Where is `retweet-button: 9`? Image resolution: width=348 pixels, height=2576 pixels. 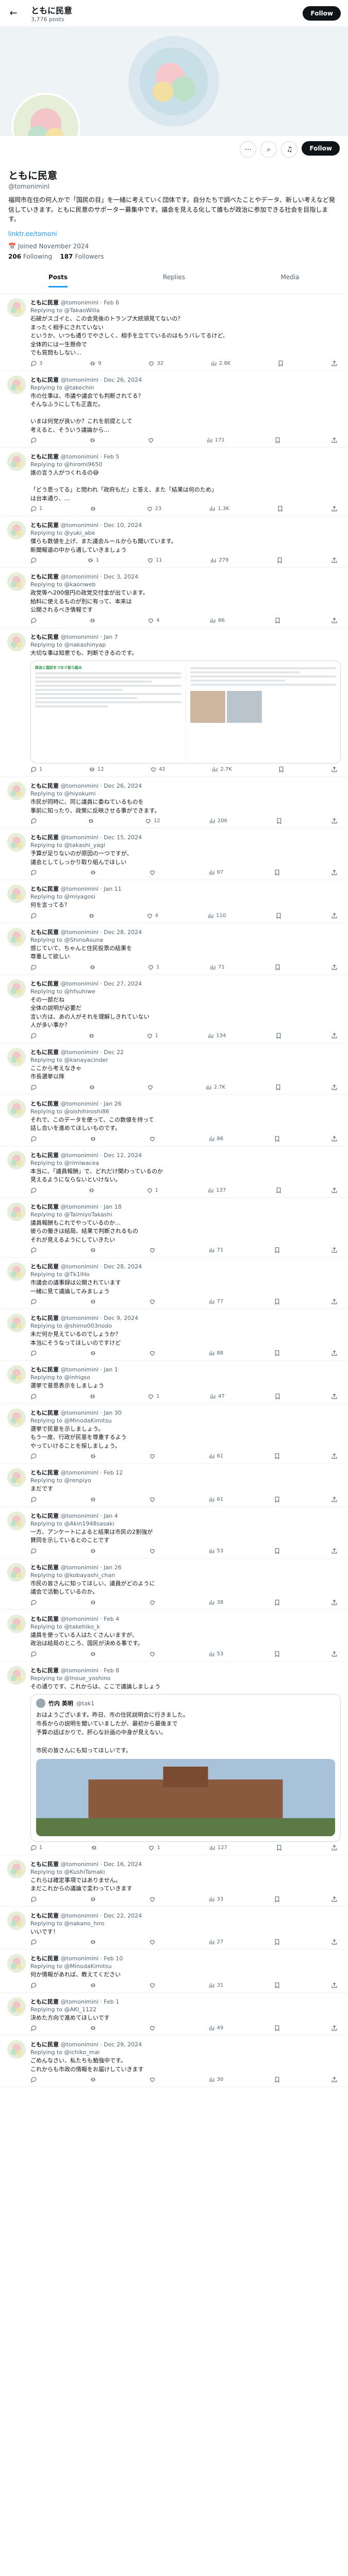
retweet-button: 9 is located at coordinates (95, 363).